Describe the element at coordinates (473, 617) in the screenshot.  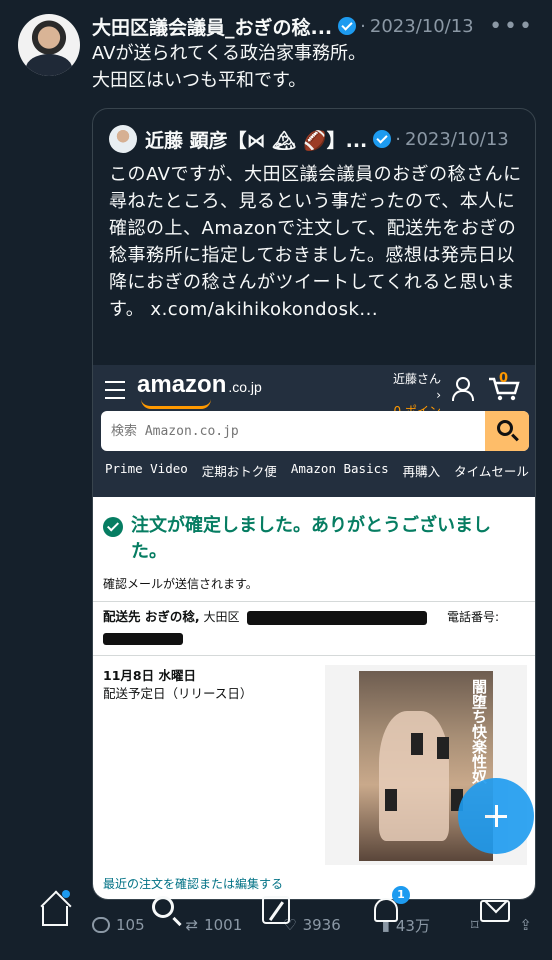
I see `phone-label: 電話番号:` at that location.